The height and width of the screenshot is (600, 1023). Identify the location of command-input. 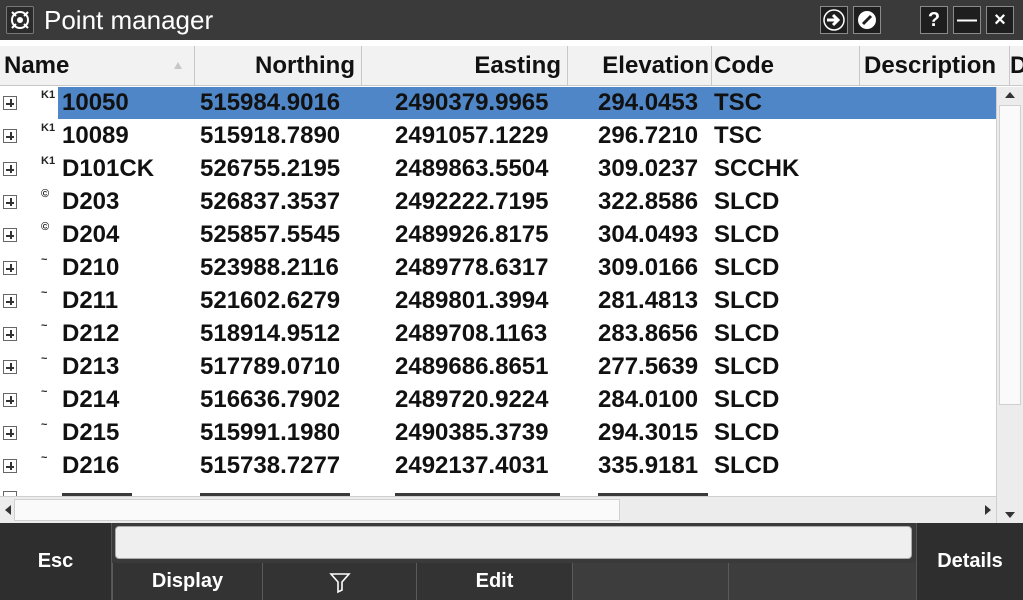
(513, 542).